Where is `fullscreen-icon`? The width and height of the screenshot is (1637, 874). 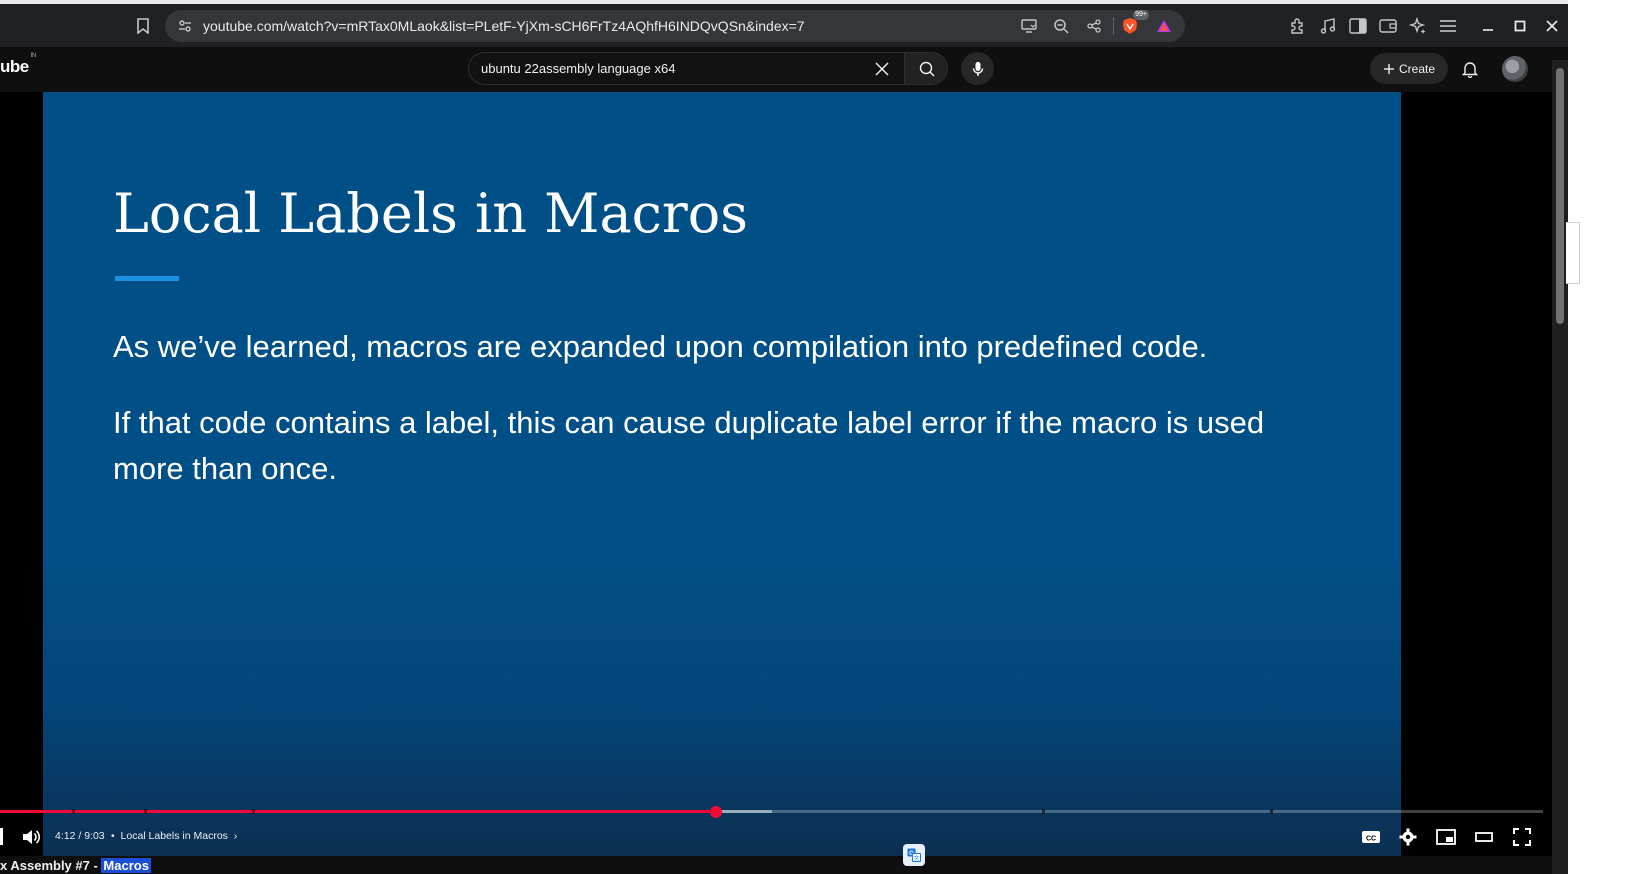 fullscreen-icon is located at coordinates (1522, 837).